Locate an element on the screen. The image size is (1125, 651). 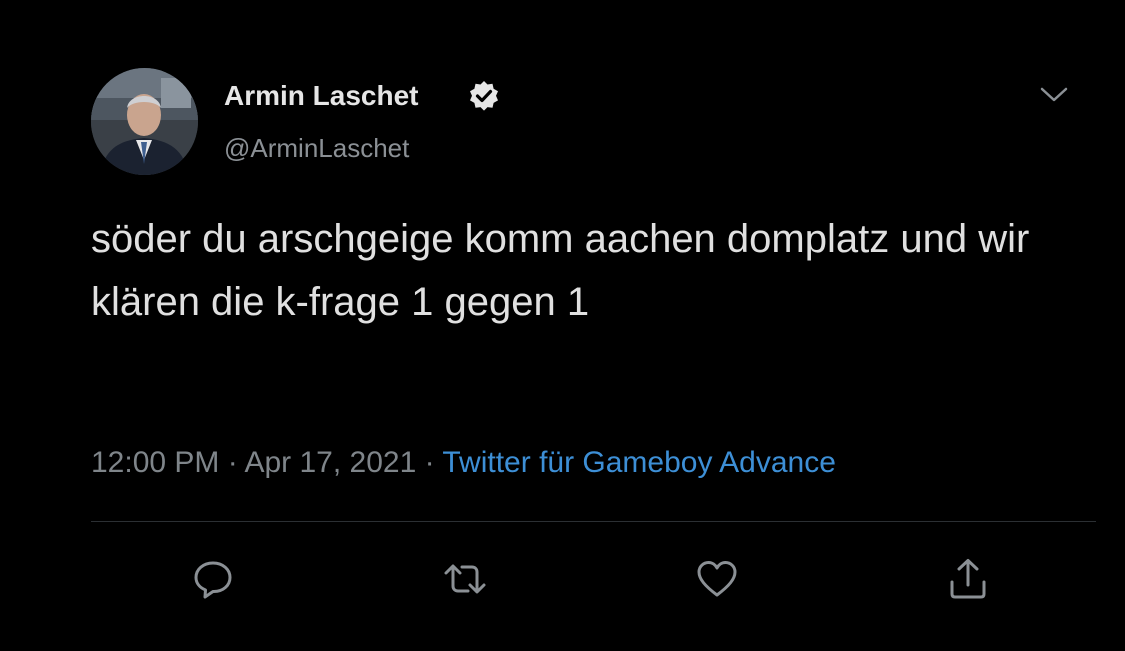
retweet-button is located at coordinates (465, 579).